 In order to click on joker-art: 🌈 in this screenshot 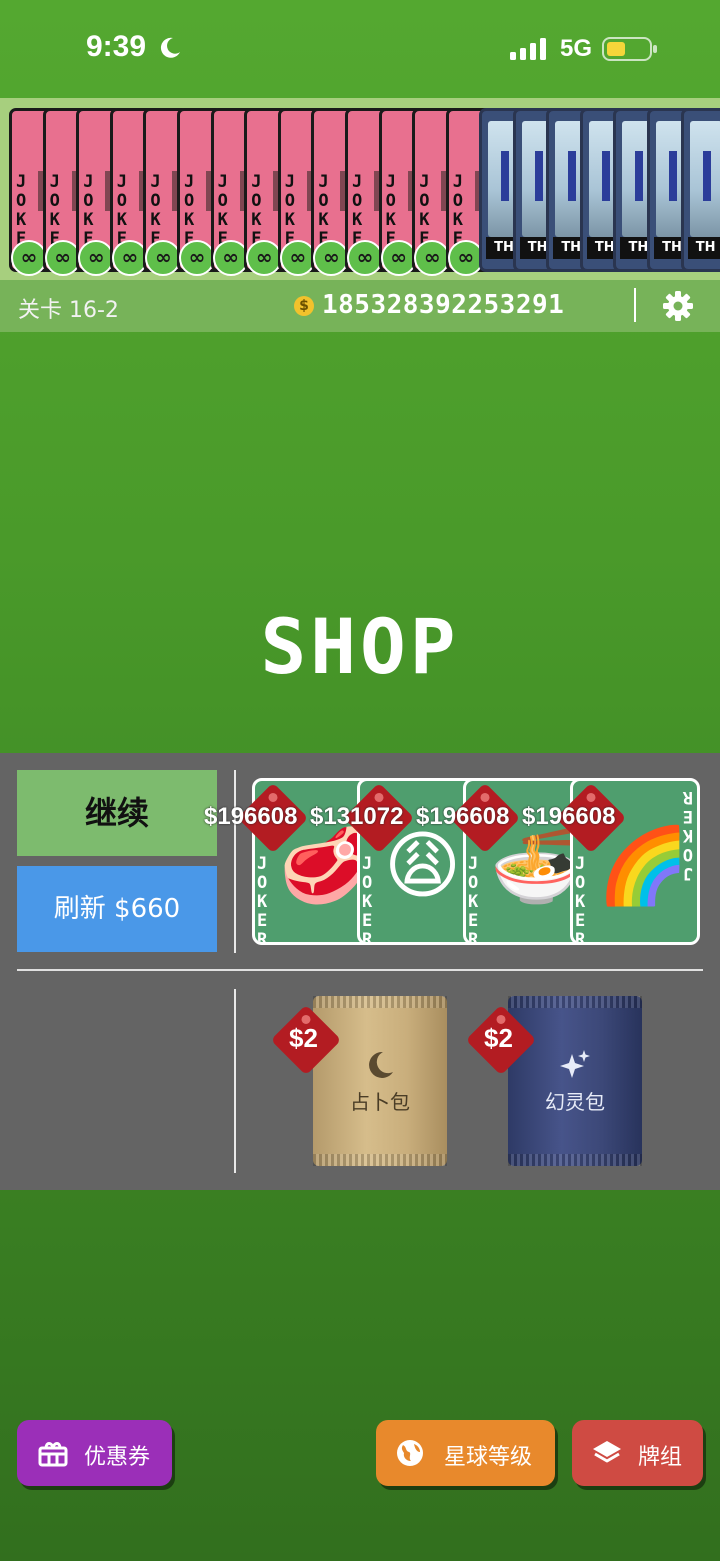, I will do `click(643, 866)`.